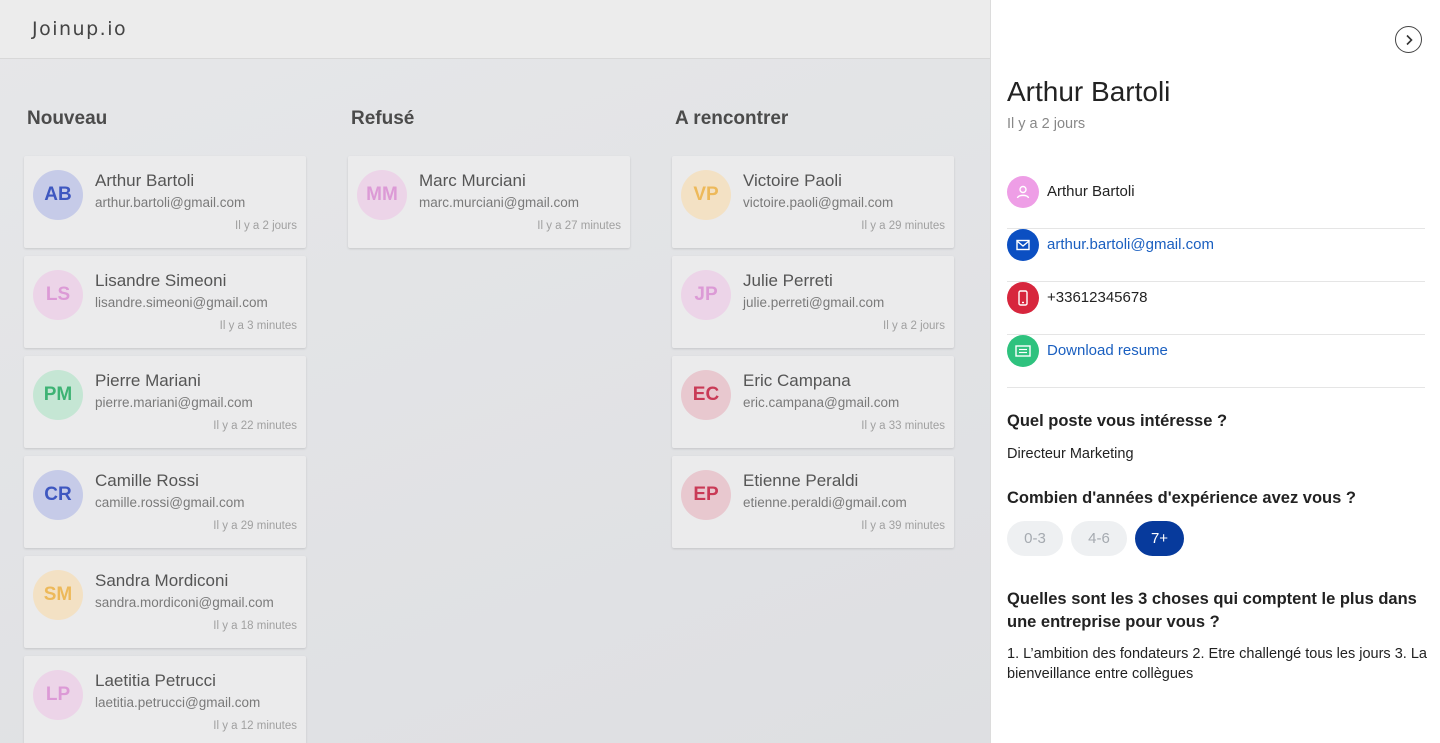 Image resolution: width=1440 pixels, height=743 pixels. Describe the element at coordinates (155, 680) in the screenshot. I see `card-name: Laetitia Petrucci` at that location.